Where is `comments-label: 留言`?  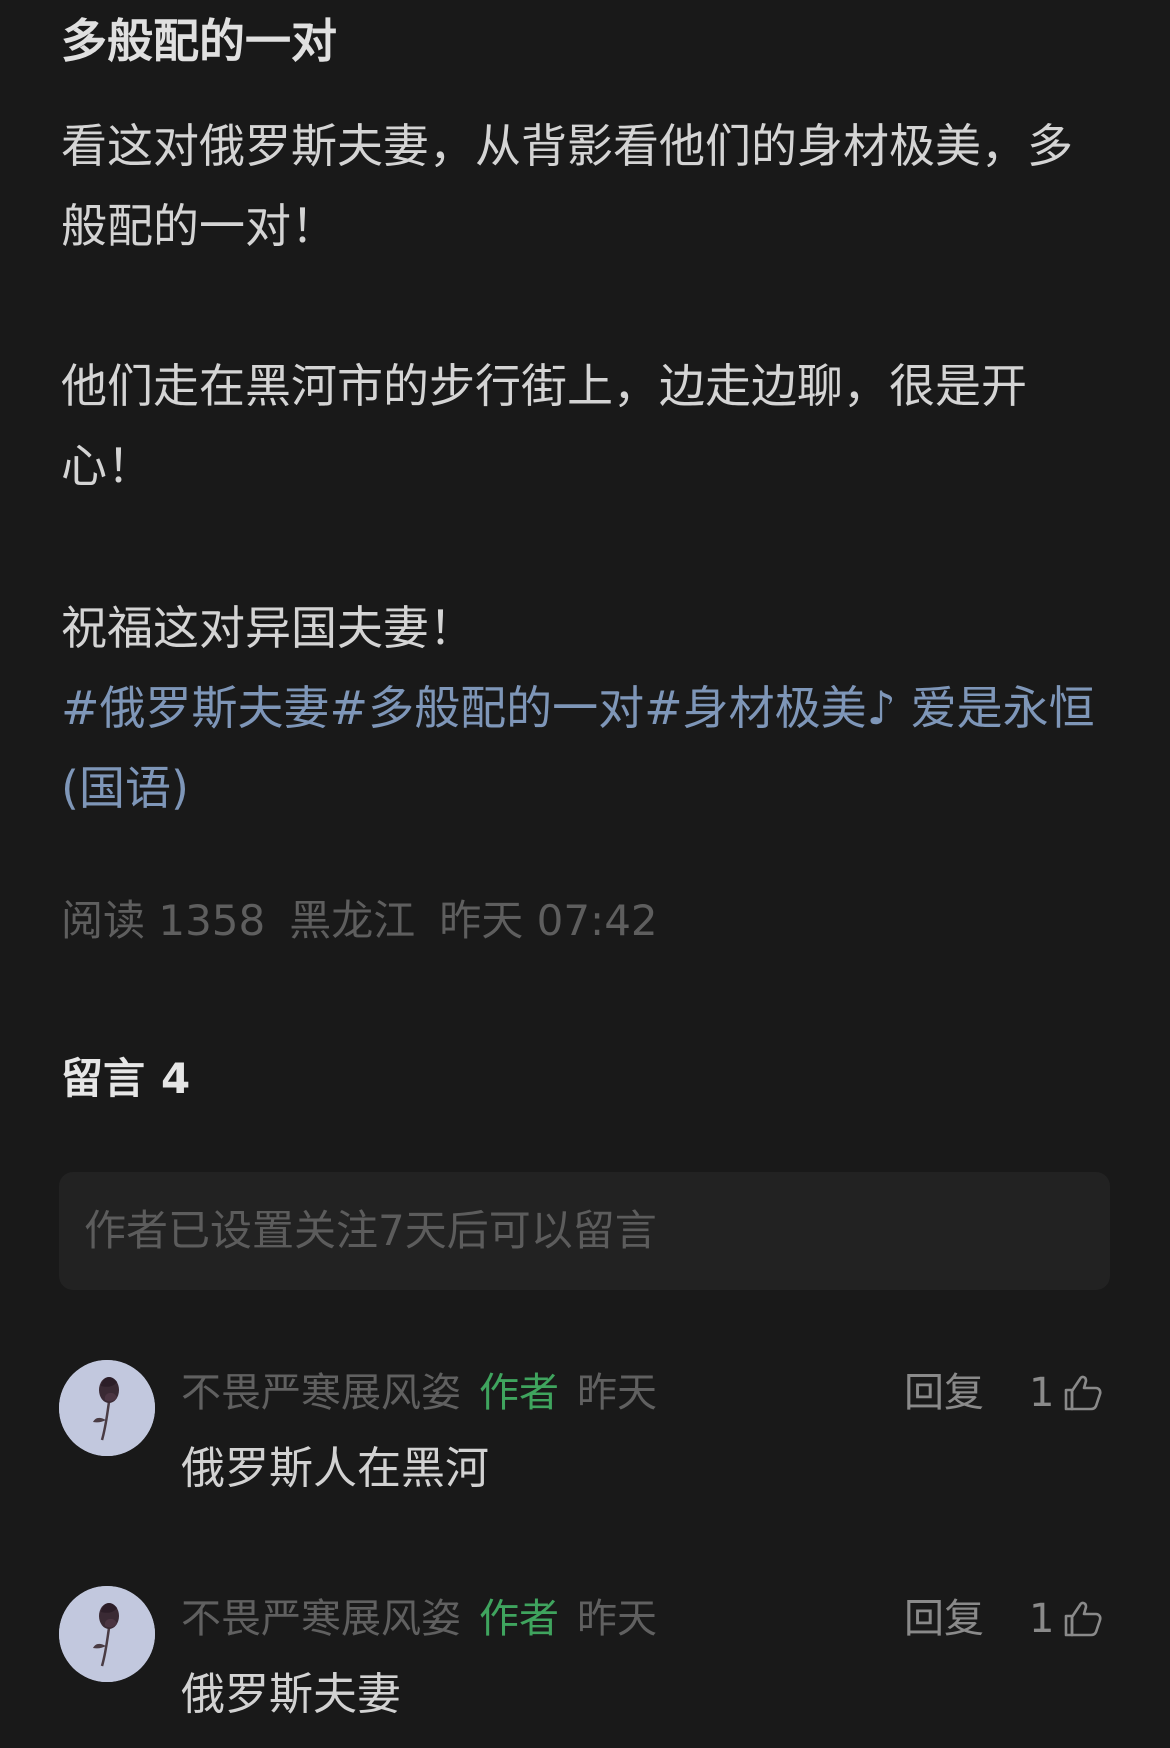 comments-label: 留言 is located at coordinates (103, 1078).